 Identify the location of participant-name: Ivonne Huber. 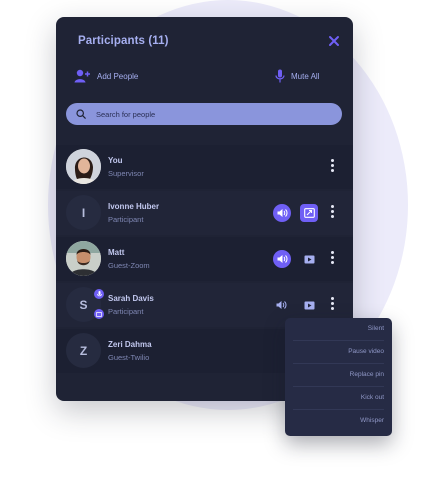
(134, 206).